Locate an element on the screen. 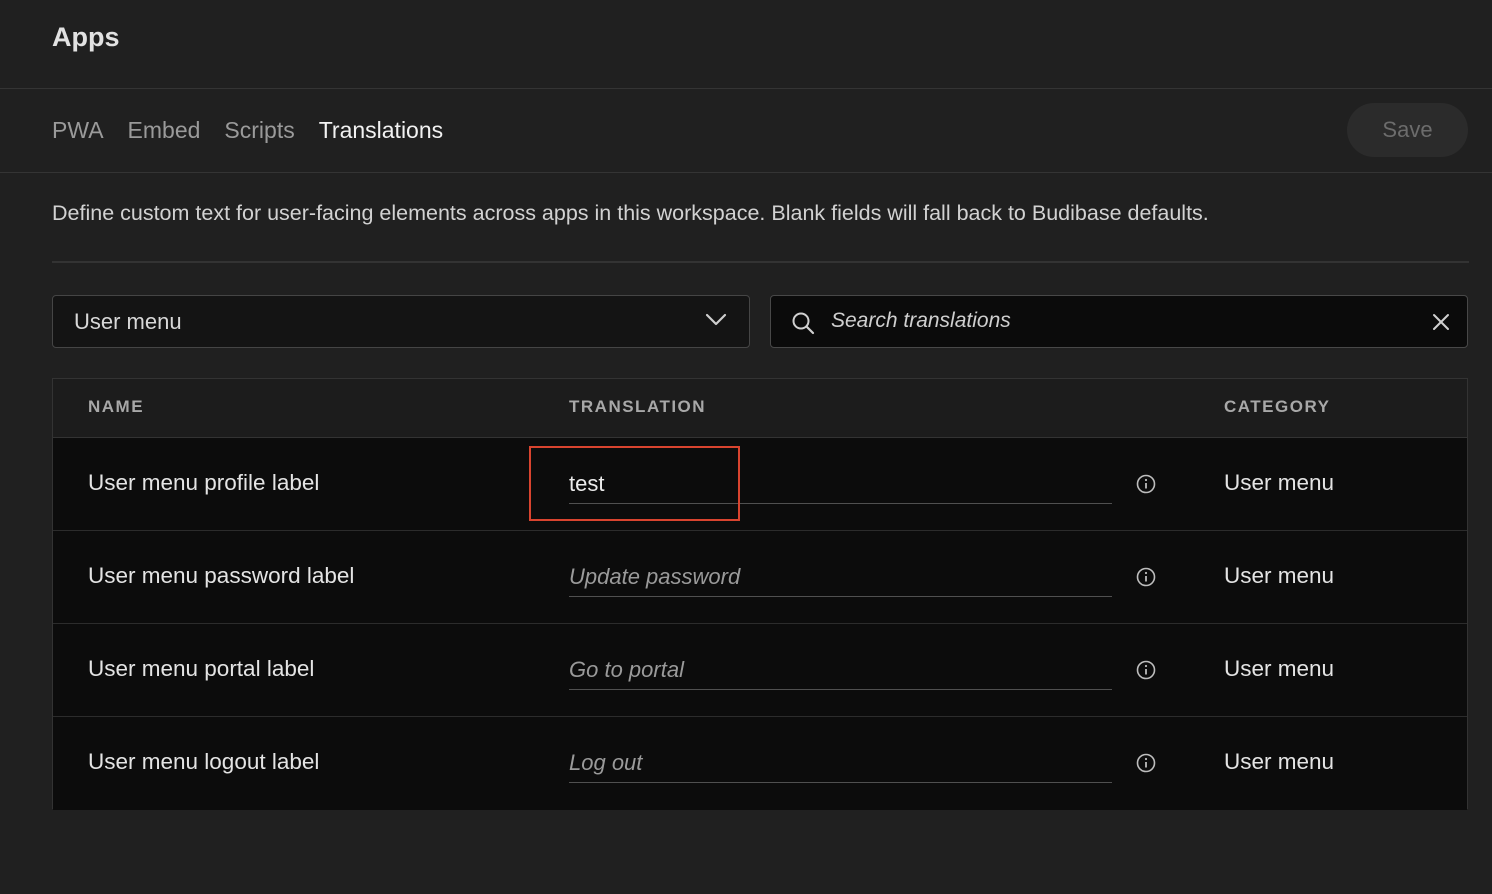 This screenshot has height=894, width=1492. column-header-name: NAME is located at coordinates (116, 406).